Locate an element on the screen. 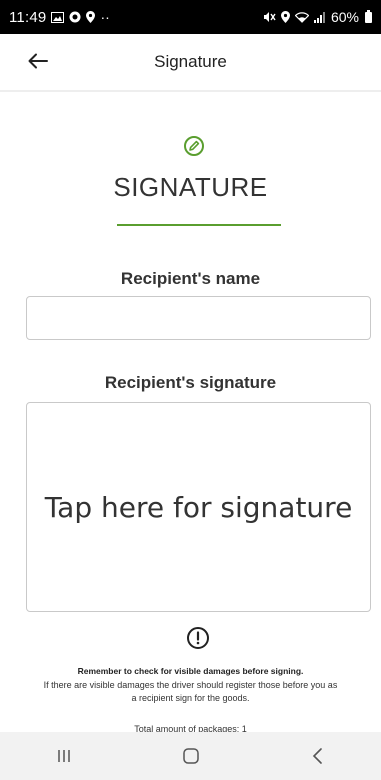 The height and width of the screenshot is (780, 381). exclamation-circle-icon is located at coordinates (198, 638).